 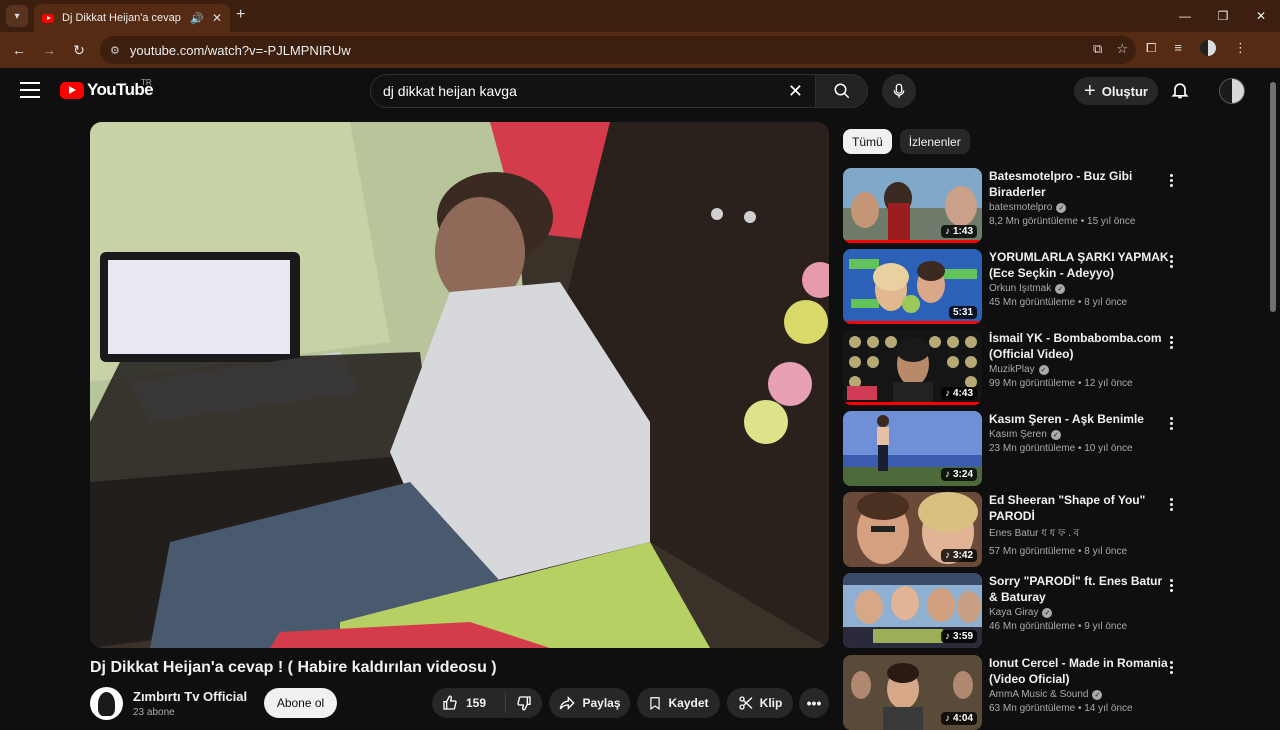 What do you see at coordinates (912, 286) in the screenshot?
I see `video-thumbnail: 5:31` at bounding box center [912, 286].